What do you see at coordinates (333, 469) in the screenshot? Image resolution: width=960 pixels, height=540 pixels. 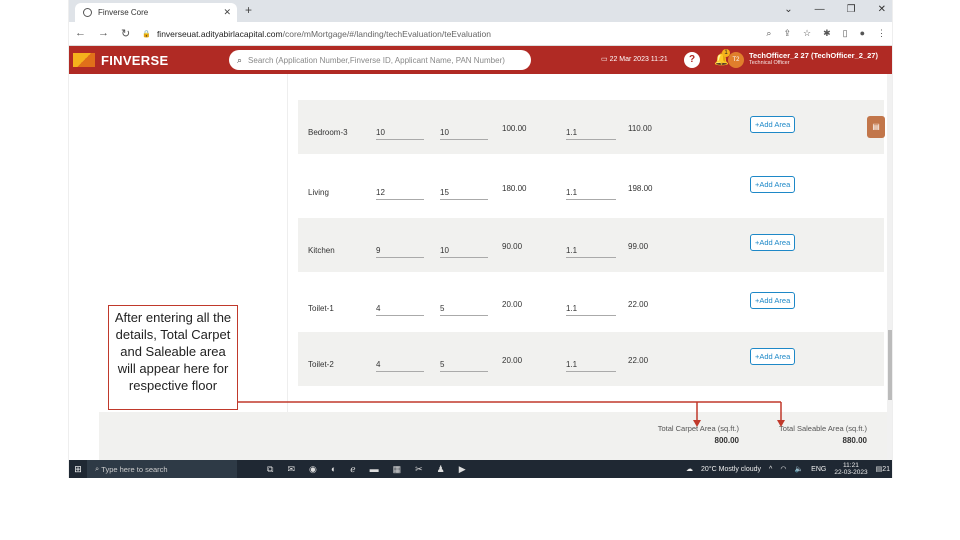 I see `edge-icon: ◐` at bounding box center [333, 469].